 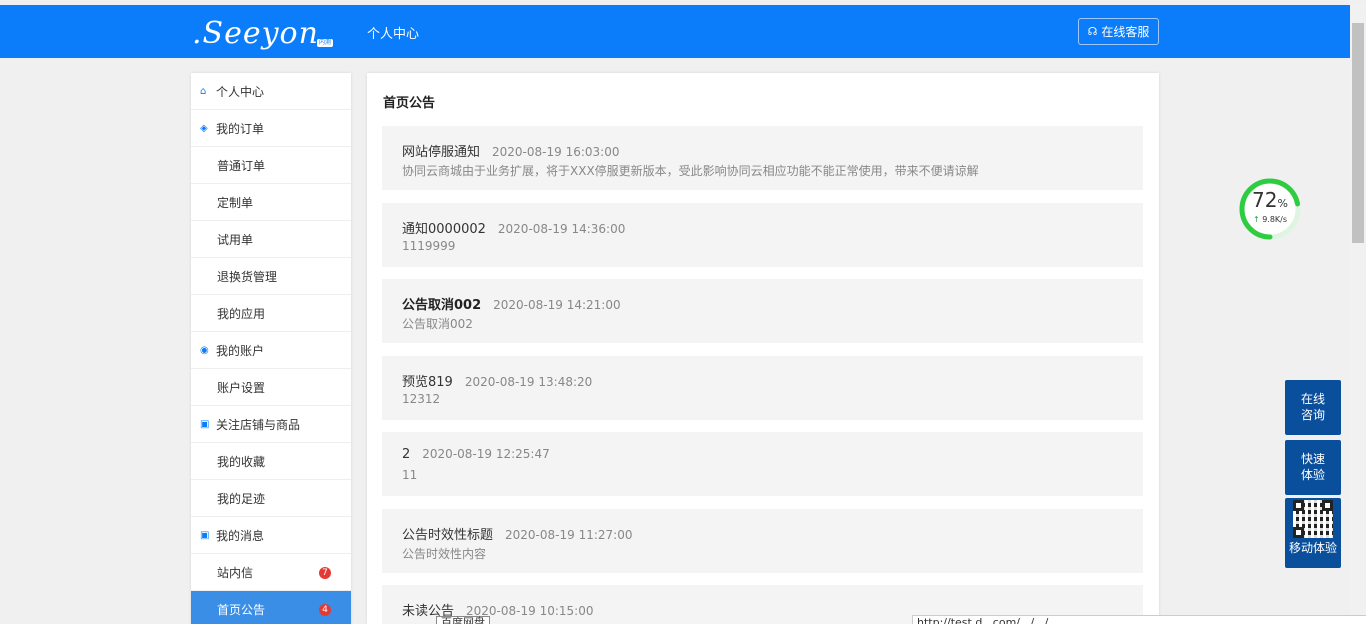 I want to click on notice-content: 12312, so click(x=421, y=399).